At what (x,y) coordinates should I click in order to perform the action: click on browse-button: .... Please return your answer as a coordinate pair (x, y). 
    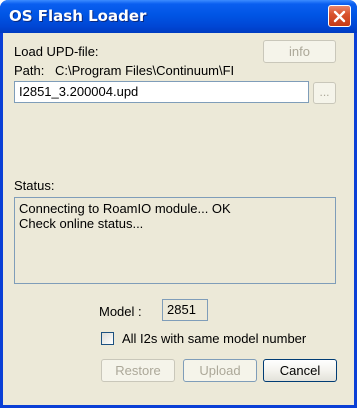
    Looking at the image, I should click on (324, 93).